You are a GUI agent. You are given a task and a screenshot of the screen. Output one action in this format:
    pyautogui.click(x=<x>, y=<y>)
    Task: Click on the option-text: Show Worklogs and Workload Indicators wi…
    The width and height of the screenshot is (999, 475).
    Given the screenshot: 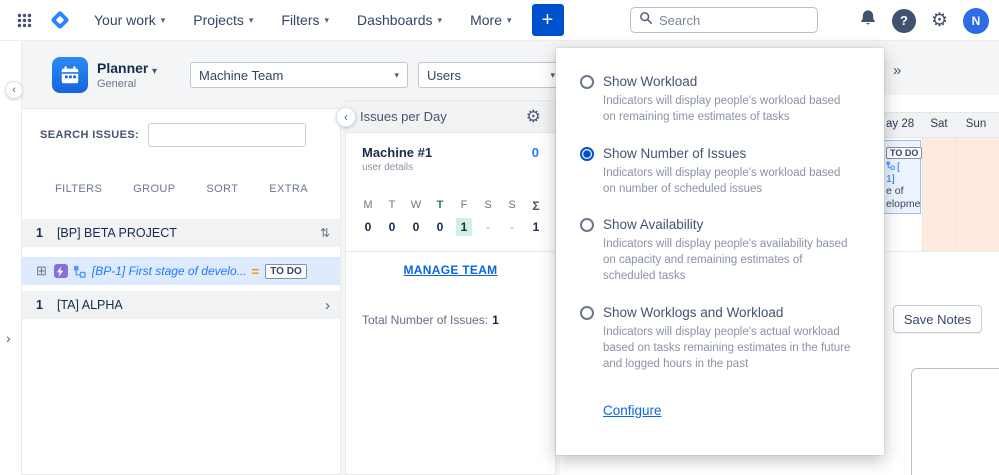 What is the action you would take?
    pyautogui.click(x=729, y=339)
    